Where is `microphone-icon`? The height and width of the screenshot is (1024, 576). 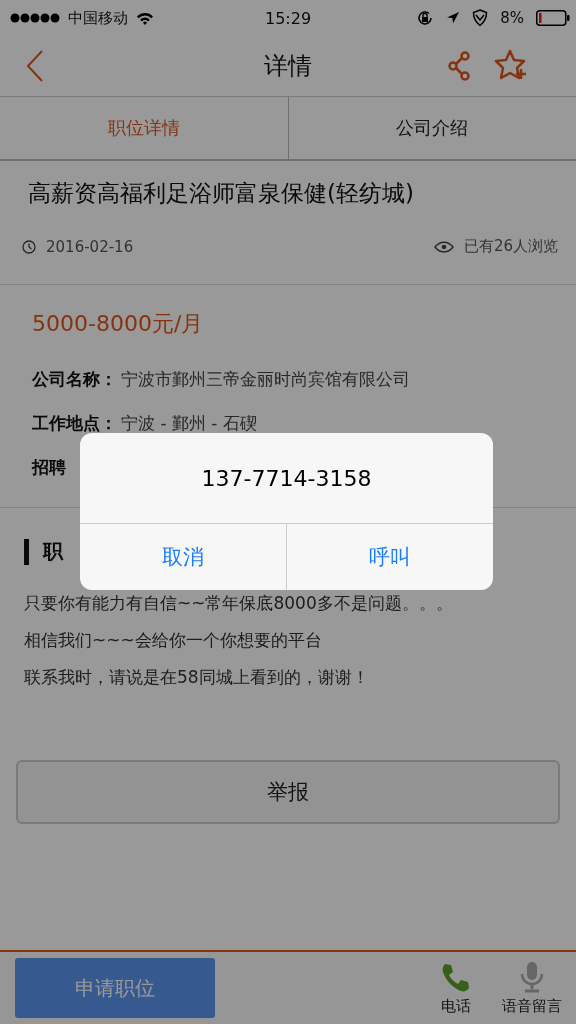
microphone-icon is located at coordinates (532, 976).